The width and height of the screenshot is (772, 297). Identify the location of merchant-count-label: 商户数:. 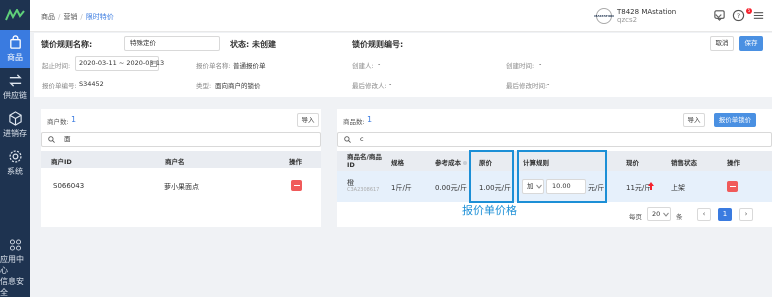
(58, 122).